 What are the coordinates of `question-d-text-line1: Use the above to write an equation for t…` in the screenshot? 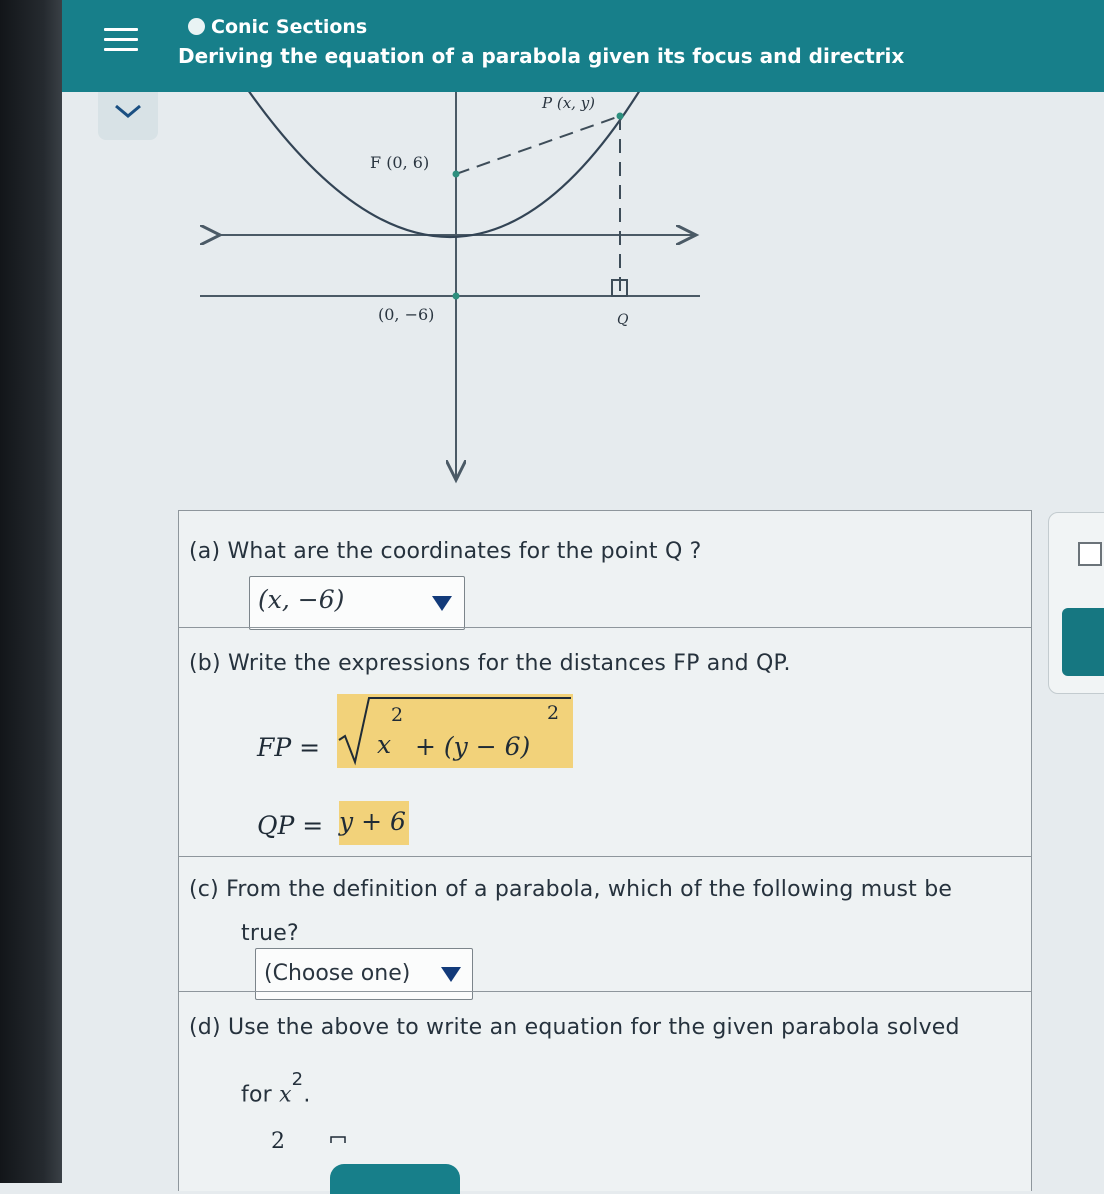 It's located at (593, 1027).